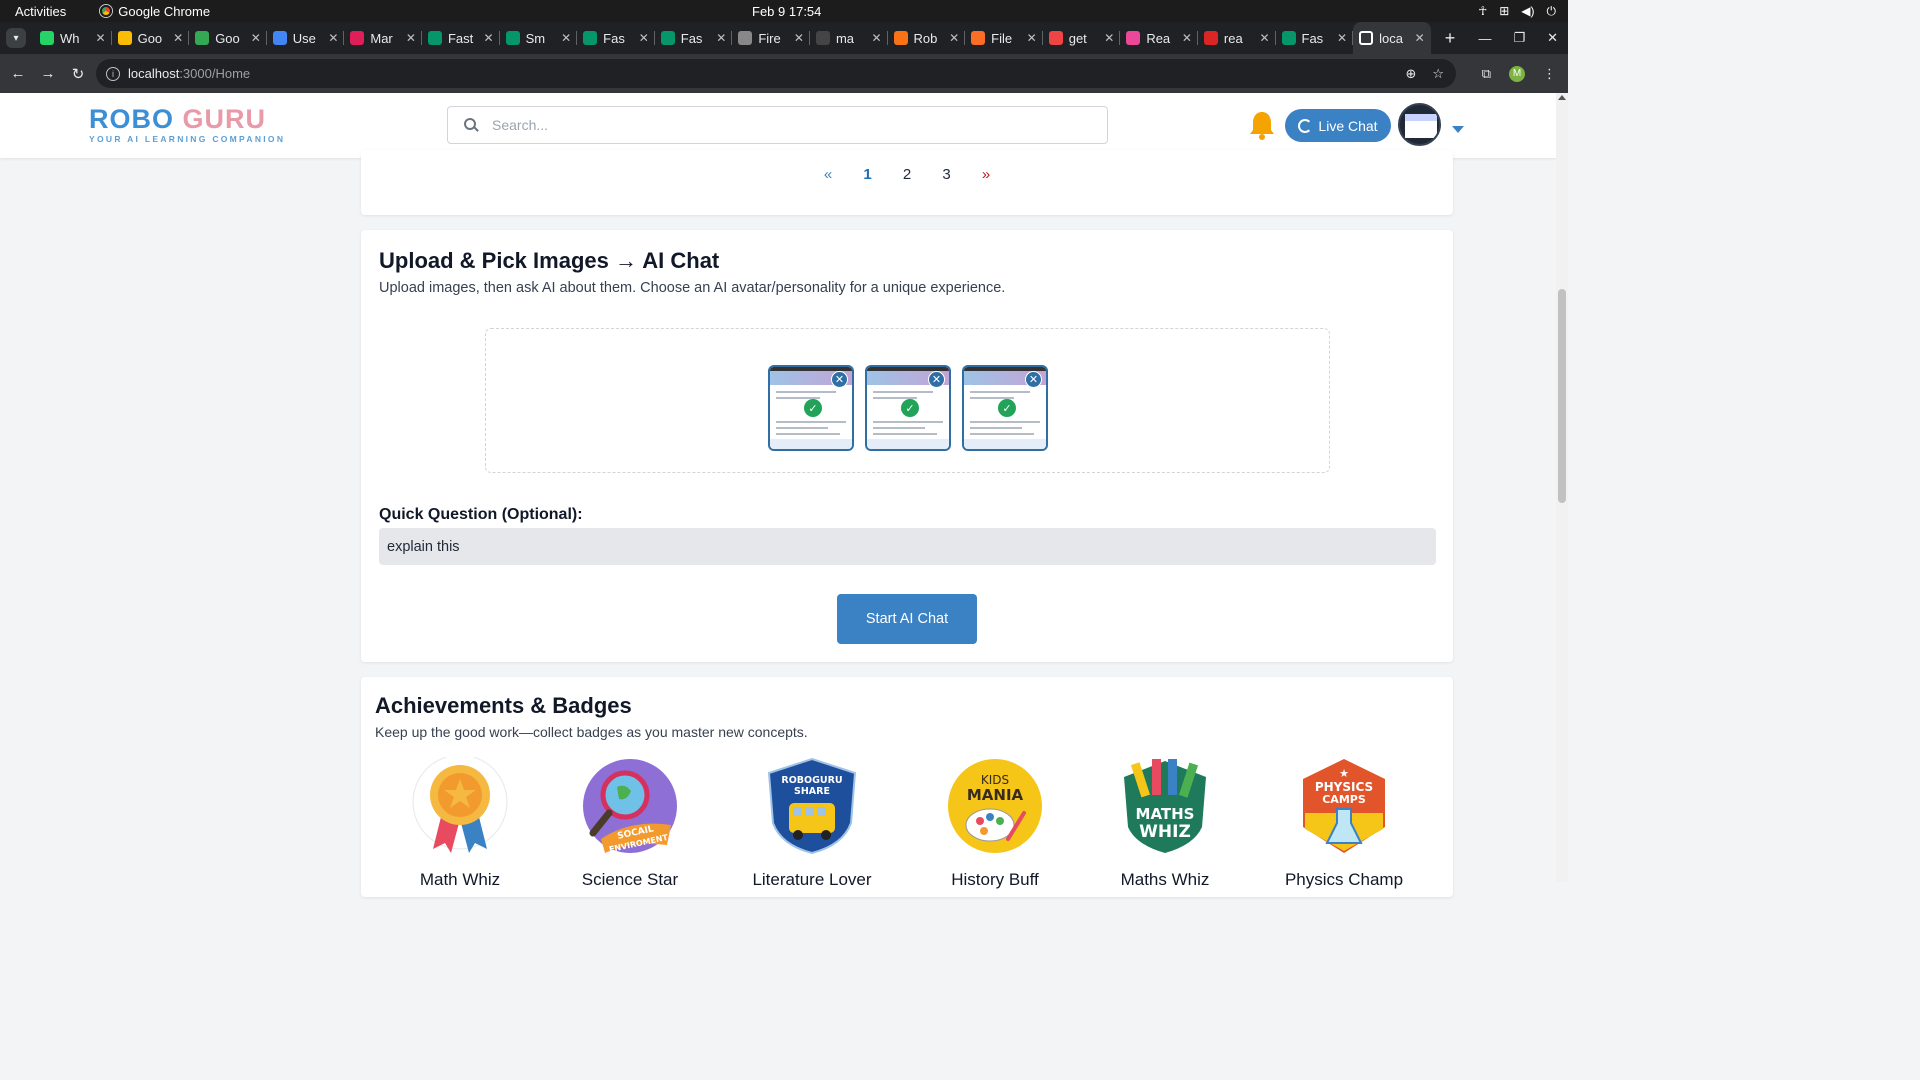 Image resolution: width=1920 pixels, height=1080 pixels. Describe the element at coordinates (16, 38) in the screenshot. I see `tab-search-button: ▾` at that location.